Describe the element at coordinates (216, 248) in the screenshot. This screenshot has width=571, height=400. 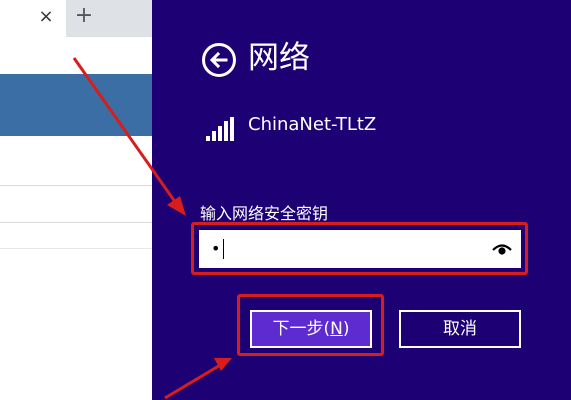
I see `password-mask: •` at that location.